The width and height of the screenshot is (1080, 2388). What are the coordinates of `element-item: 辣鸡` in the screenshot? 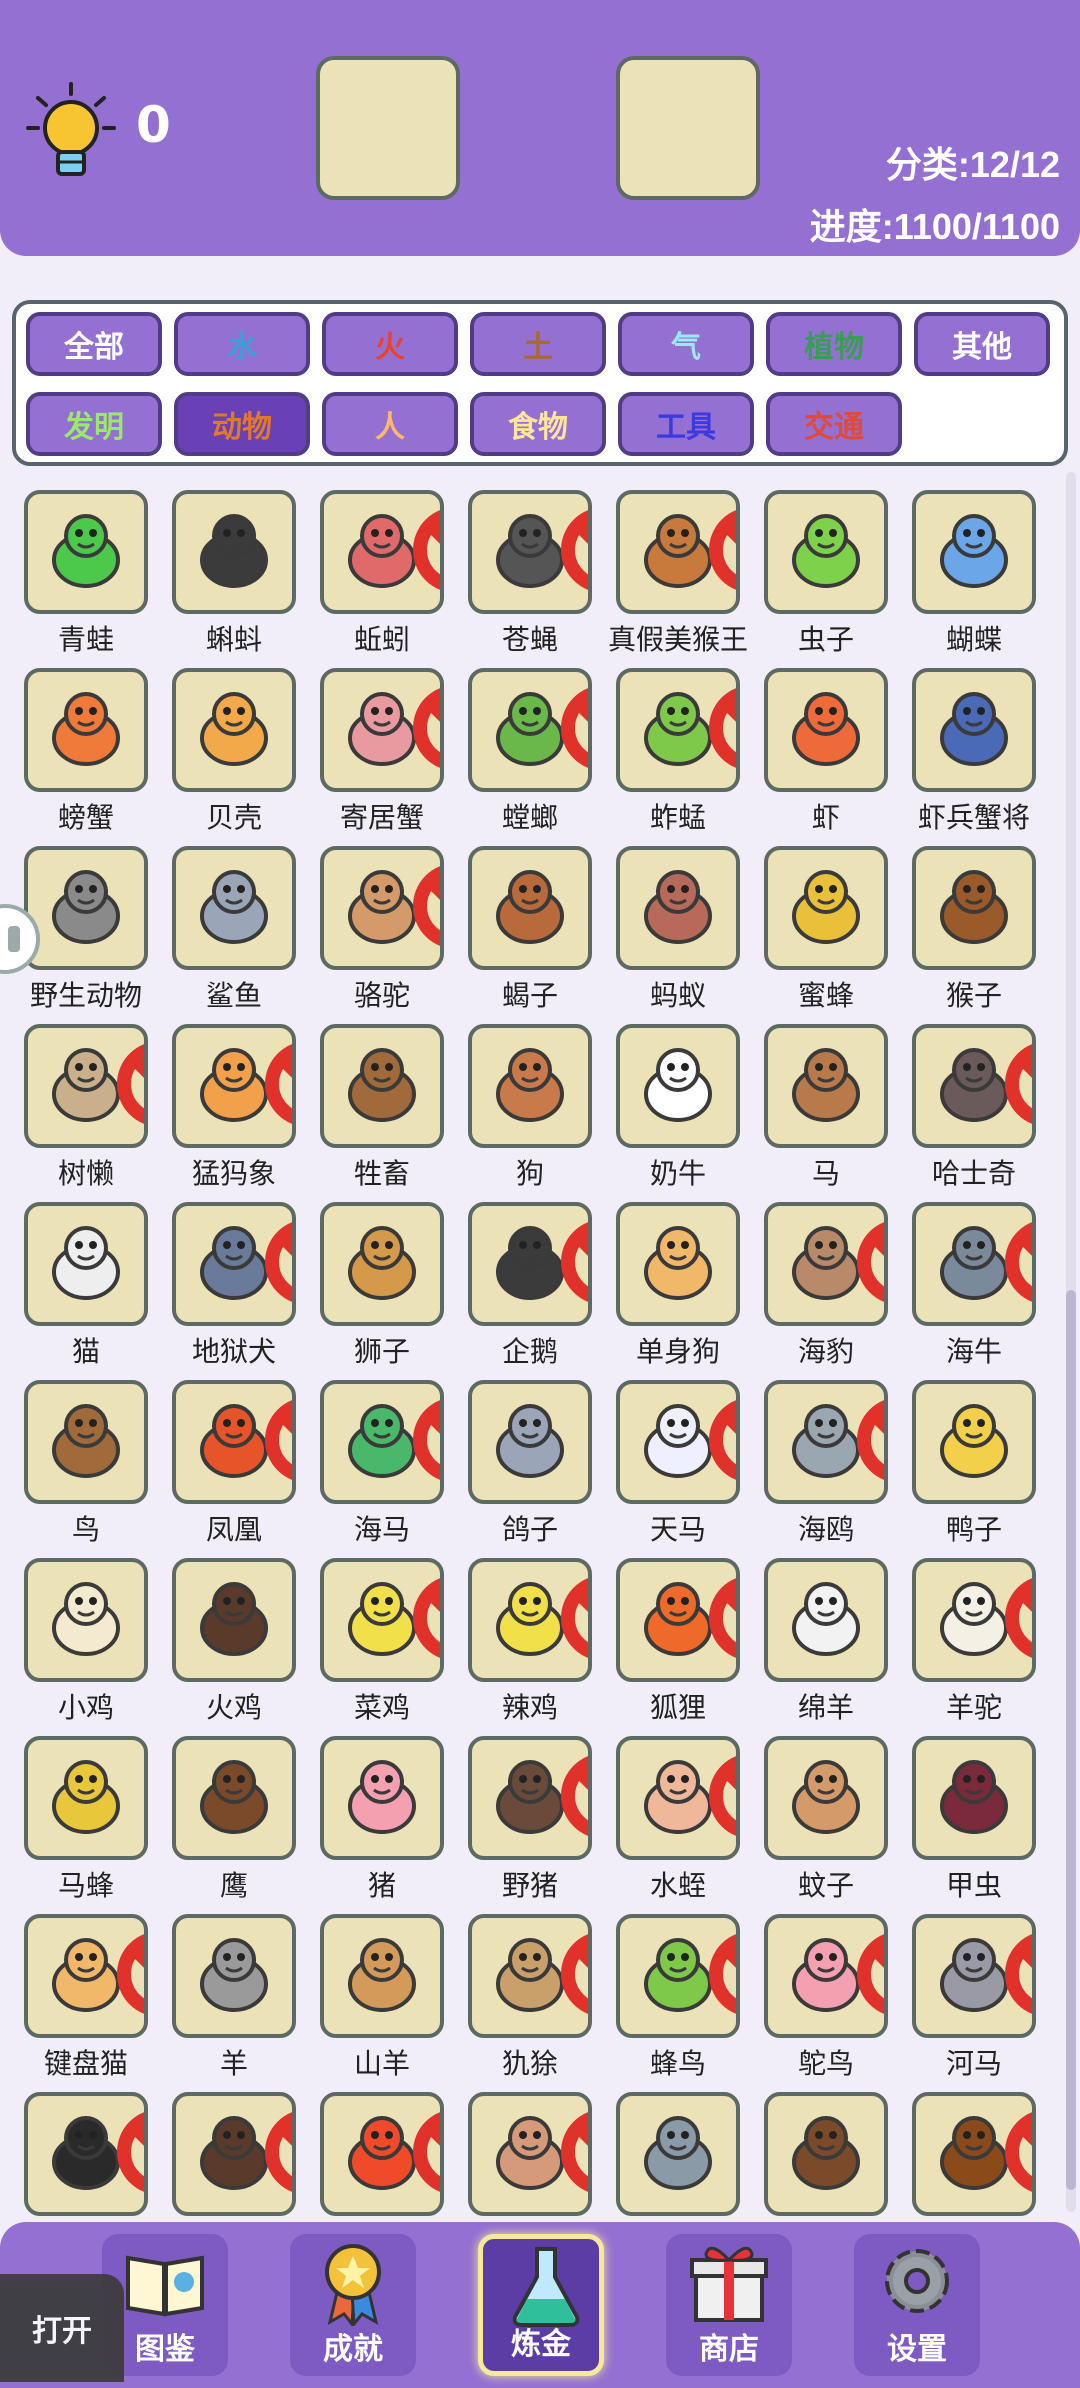 It's located at (530, 1641).